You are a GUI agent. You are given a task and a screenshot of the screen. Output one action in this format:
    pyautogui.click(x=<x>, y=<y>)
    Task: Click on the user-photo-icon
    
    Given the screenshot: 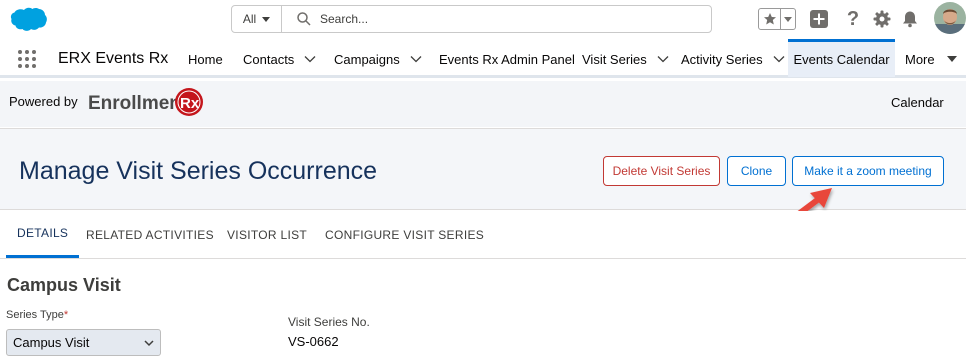 What is the action you would take?
    pyautogui.click(x=950, y=18)
    